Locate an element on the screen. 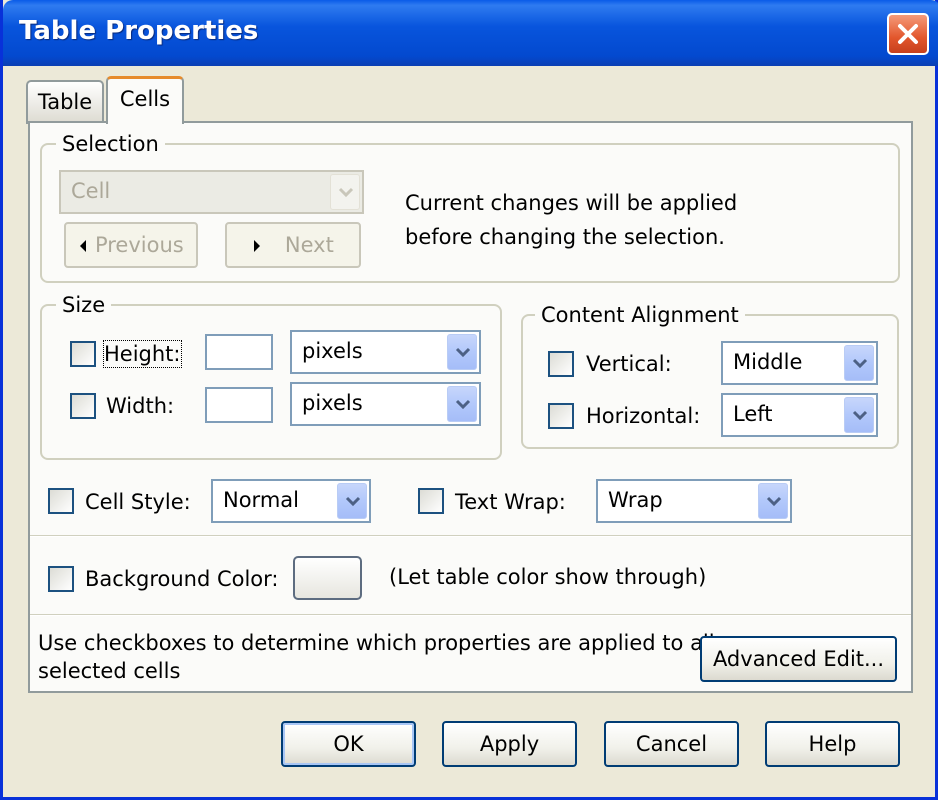 Image resolution: width=938 pixels, height=800 pixels. selection-dropdown-arrow is located at coordinates (345, 192).